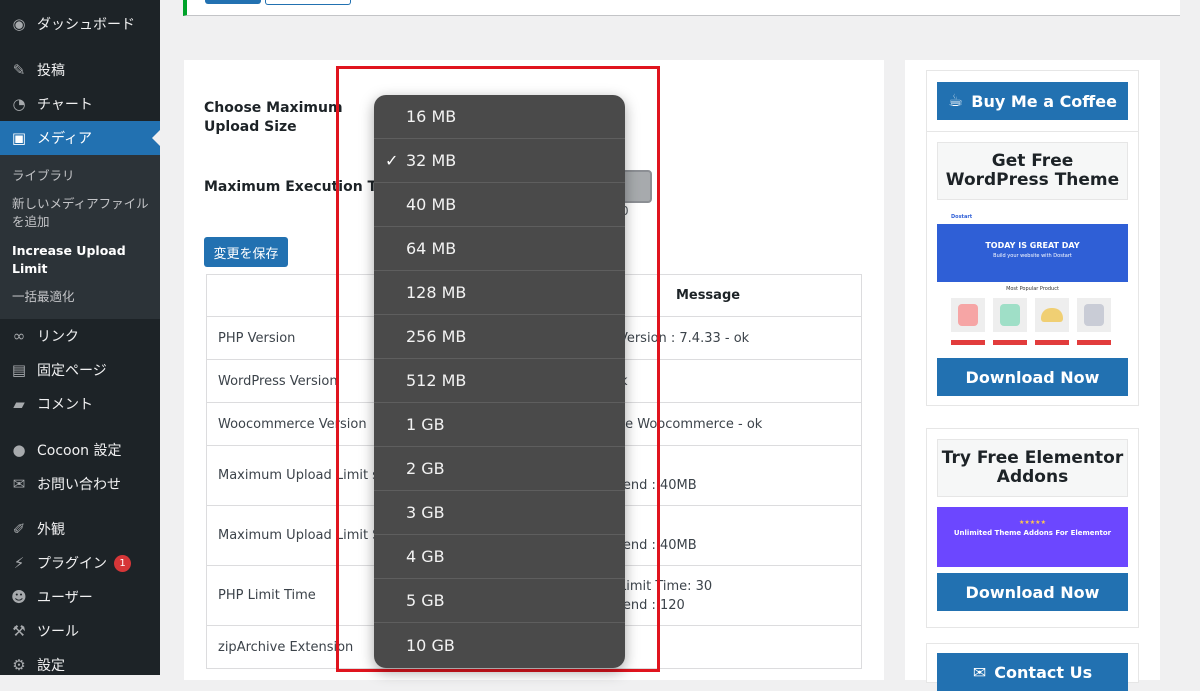 This screenshot has width=1200, height=691. What do you see at coordinates (425, 512) in the screenshot?
I see `option-label: 3 GB` at bounding box center [425, 512].